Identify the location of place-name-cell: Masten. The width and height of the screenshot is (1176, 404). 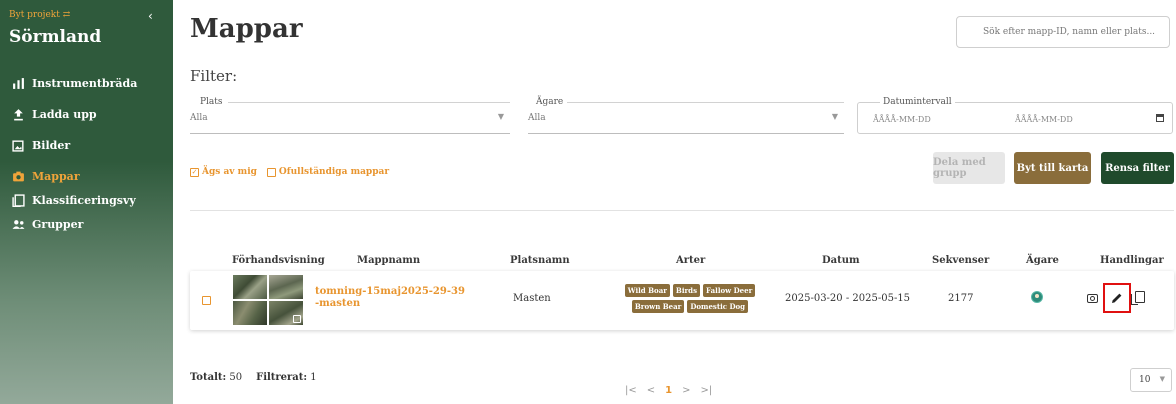
(532, 298).